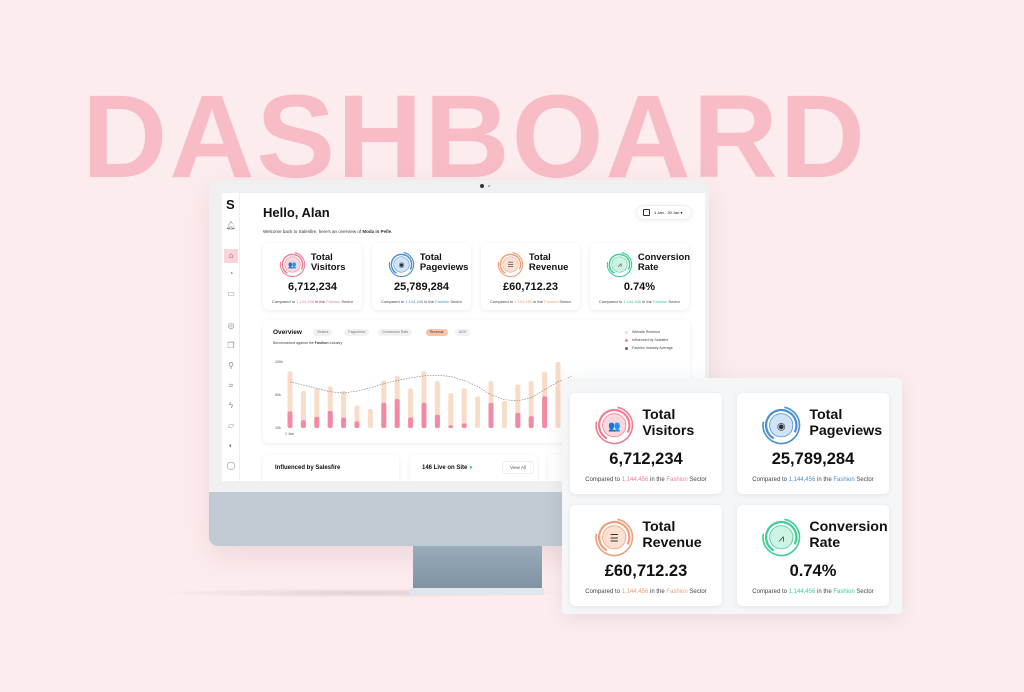  I want to click on influenced-title: Influenced by Salesfire, so click(308, 468).